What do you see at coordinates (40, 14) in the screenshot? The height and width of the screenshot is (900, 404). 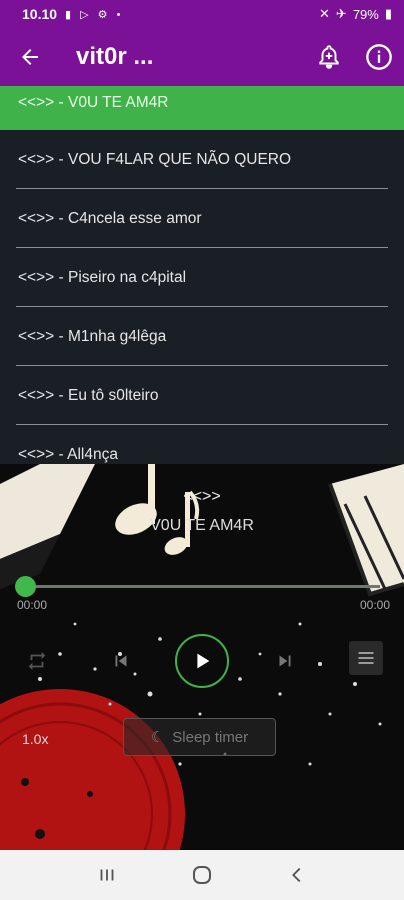 I see `status-time: 10.10` at bounding box center [40, 14].